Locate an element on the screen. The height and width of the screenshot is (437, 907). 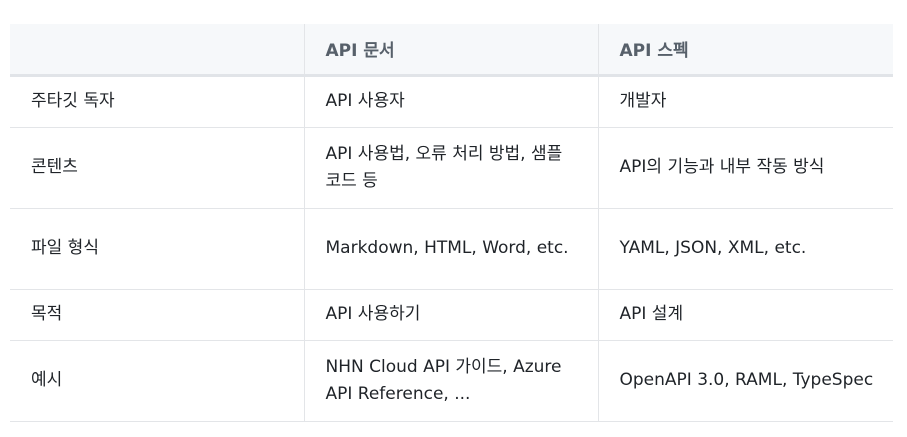
api-spec-cell: OpenAPI 3.0, RAML, TypeSpec is located at coordinates (745, 380).